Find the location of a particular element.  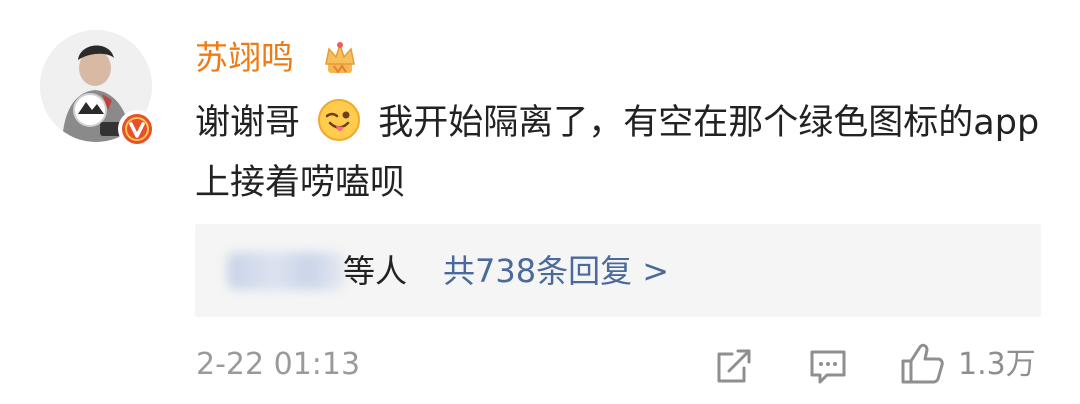

comment-timestamp: 2-22 01:13 is located at coordinates (278, 364).